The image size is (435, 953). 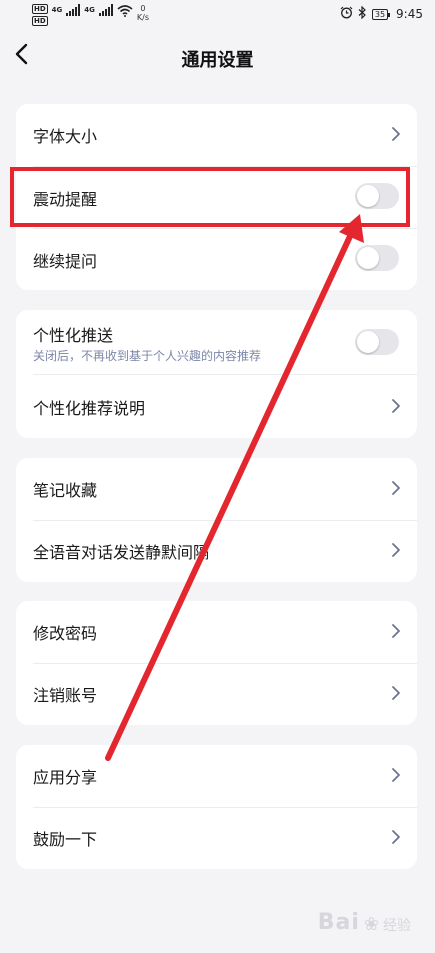 What do you see at coordinates (216, 776) in the screenshot?
I see `settings-row-app-share: 应用分享` at bounding box center [216, 776].